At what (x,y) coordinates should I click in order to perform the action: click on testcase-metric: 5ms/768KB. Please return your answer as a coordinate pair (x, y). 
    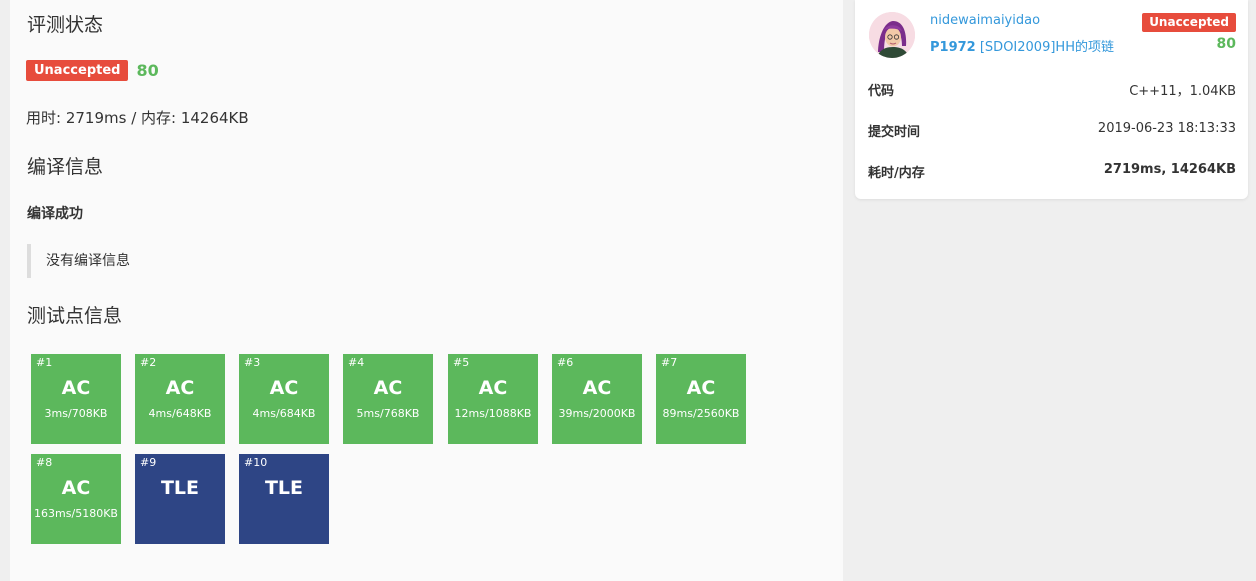
    Looking at the image, I should click on (388, 413).